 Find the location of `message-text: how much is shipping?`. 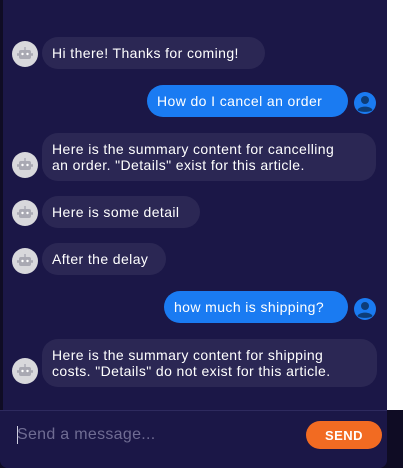

message-text: how much is shipping? is located at coordinates (249, 307).